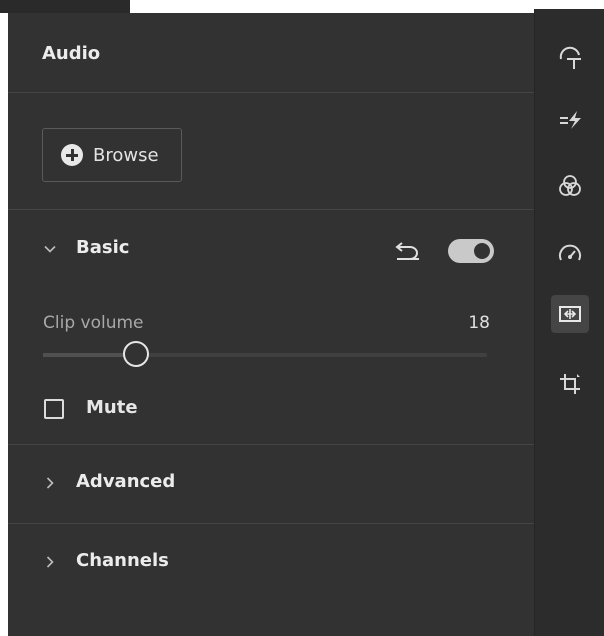  I want to click on slider-fill, so click(90, 355).